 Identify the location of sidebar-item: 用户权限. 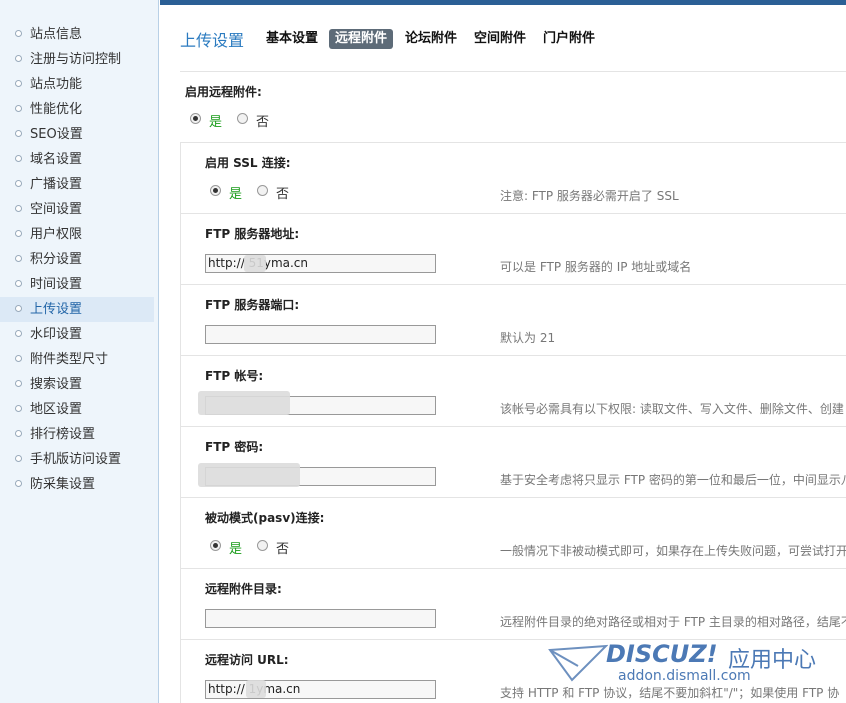
(77, 234).